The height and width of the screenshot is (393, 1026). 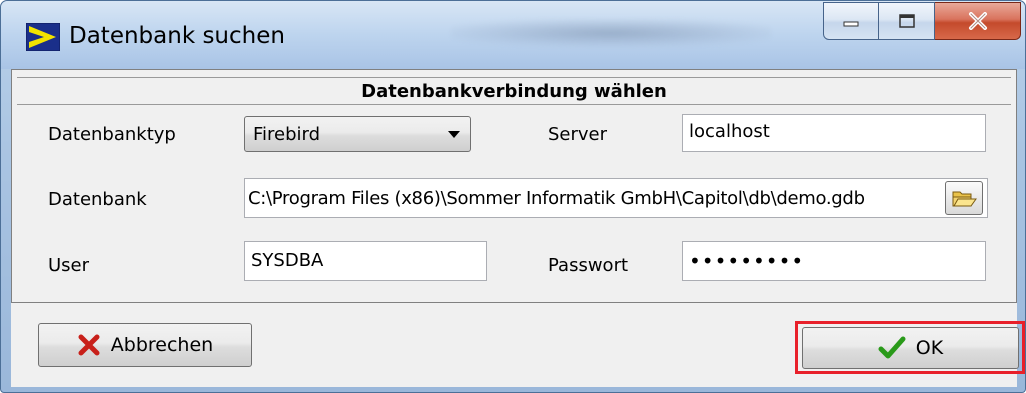 I want to click on db-type-label: Datenbanktyp, so click(x=112, y=134).